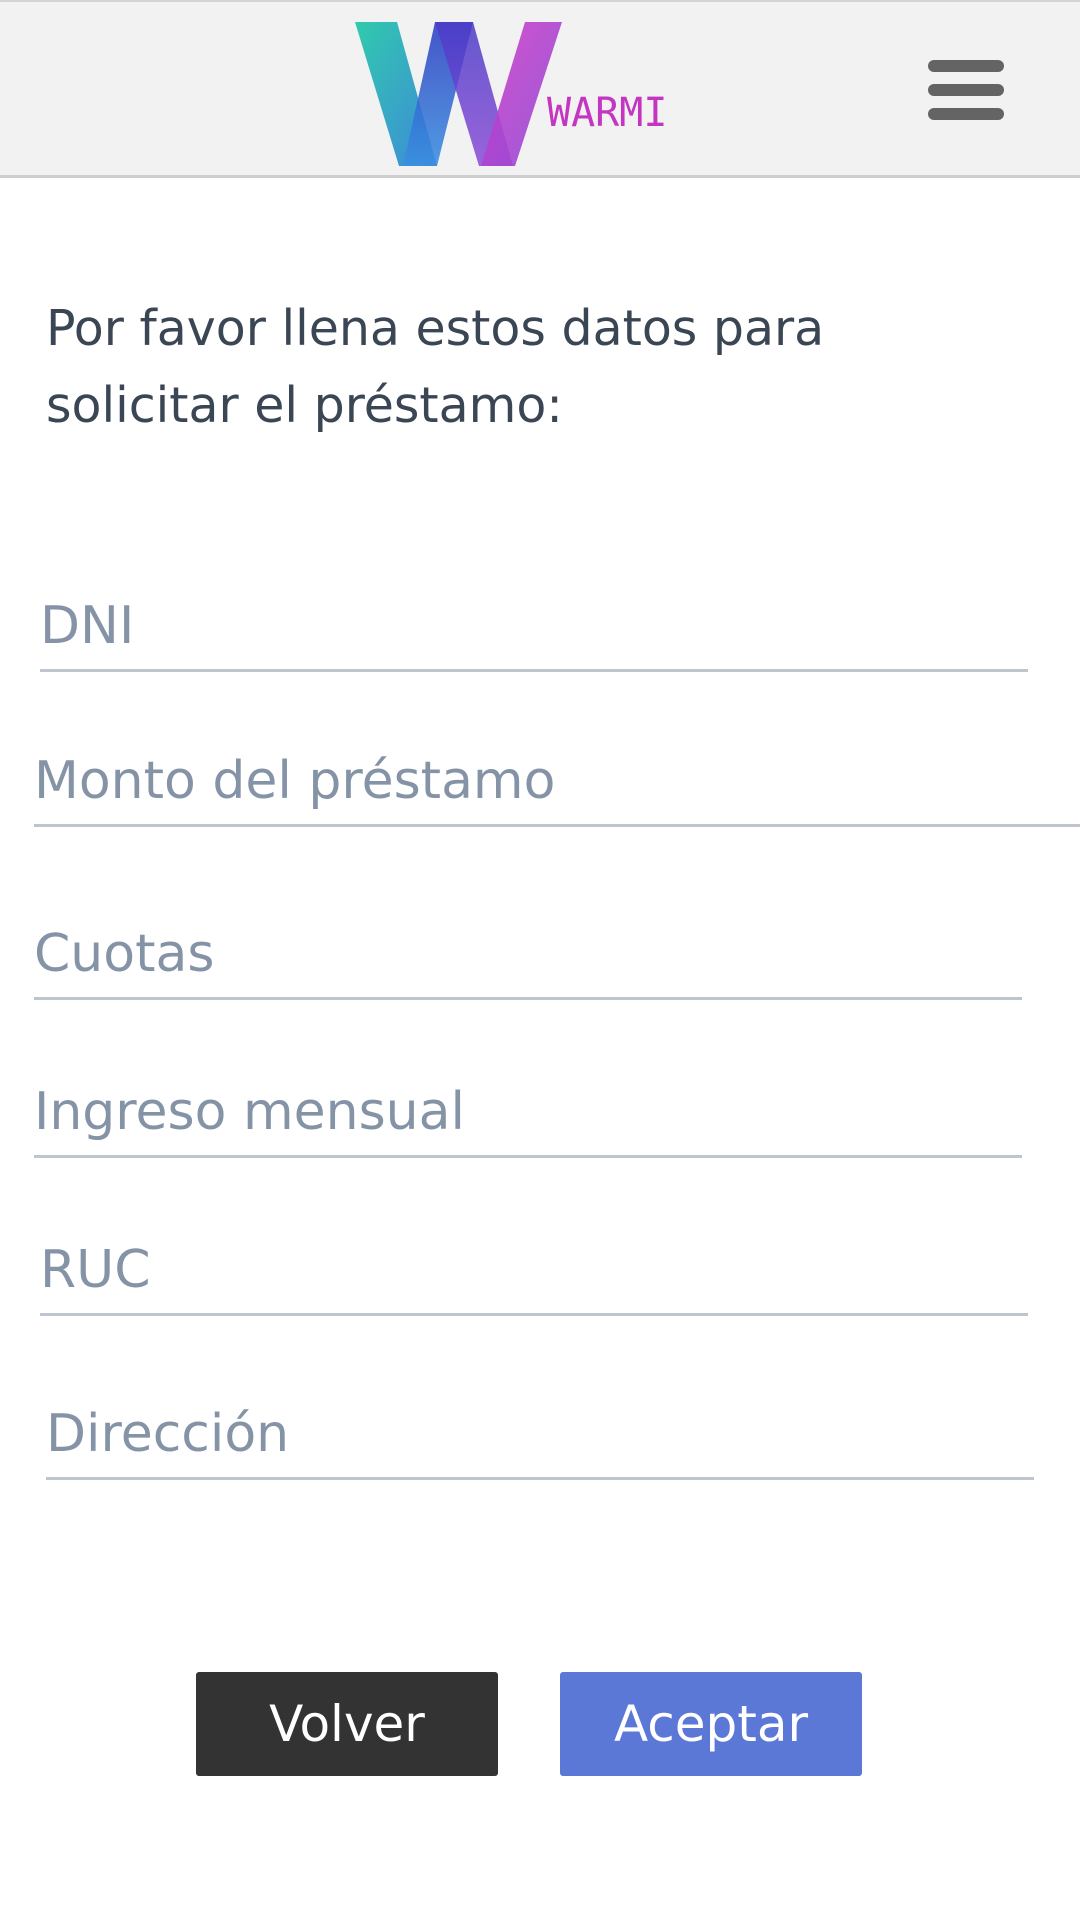  Describe the element at coordinates (520, 95) in the screenshot. I see `warmi-logo: WARMI` at that location.